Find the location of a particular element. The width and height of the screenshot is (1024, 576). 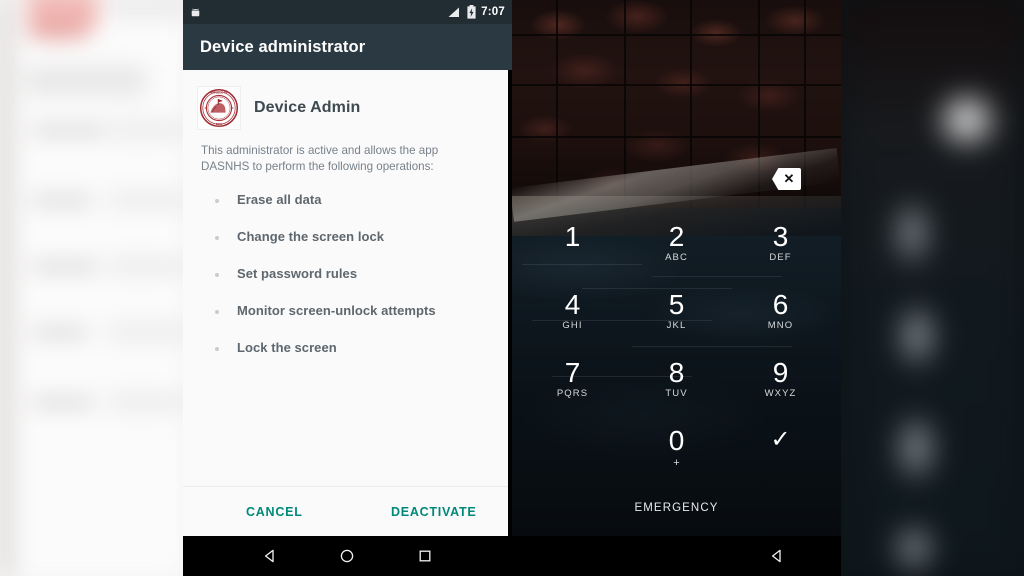

app-name: Device Admin is located at coordinates (307, 107).